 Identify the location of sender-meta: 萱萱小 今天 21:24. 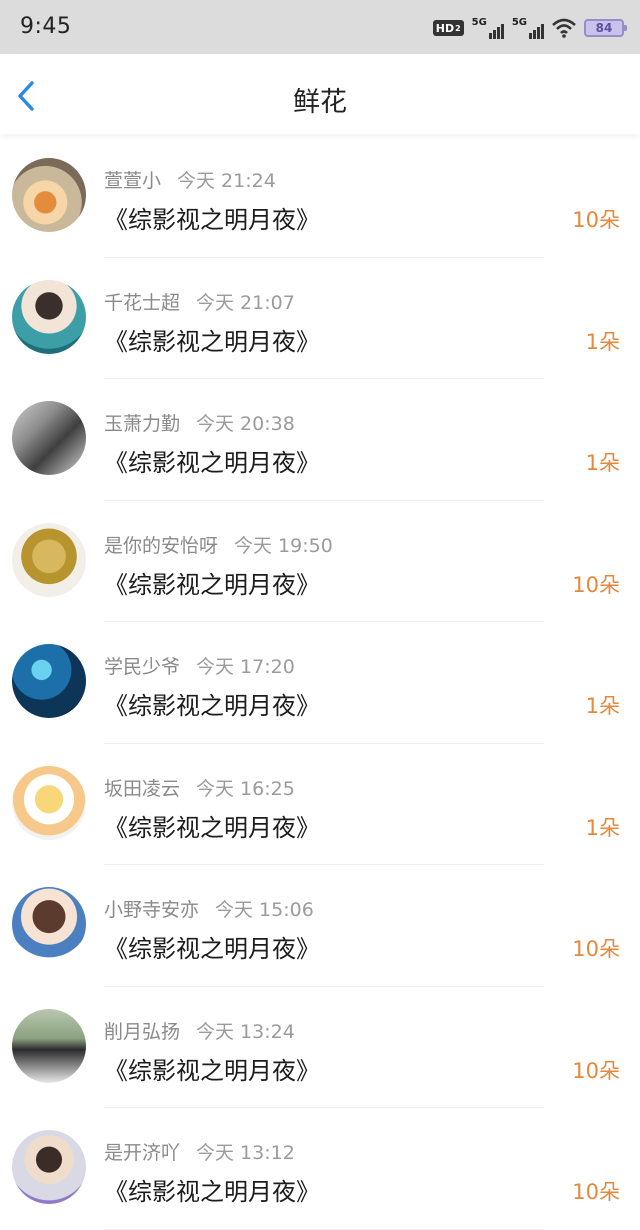
(190, 179).